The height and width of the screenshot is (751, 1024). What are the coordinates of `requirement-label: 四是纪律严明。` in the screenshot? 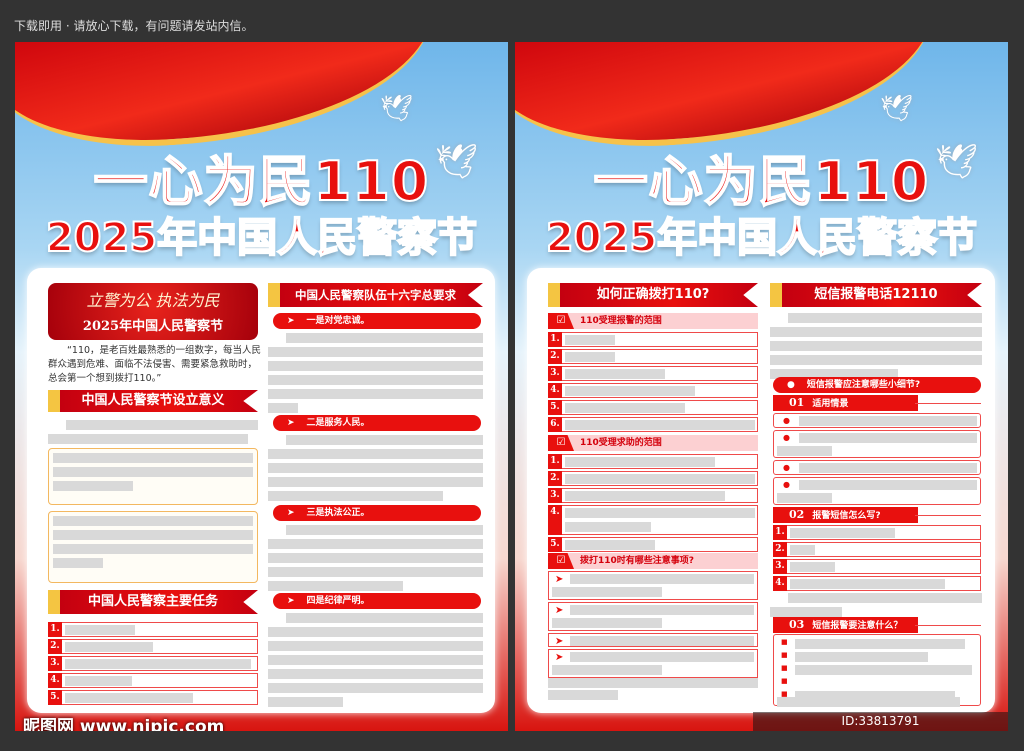 It's located at (338, 601).